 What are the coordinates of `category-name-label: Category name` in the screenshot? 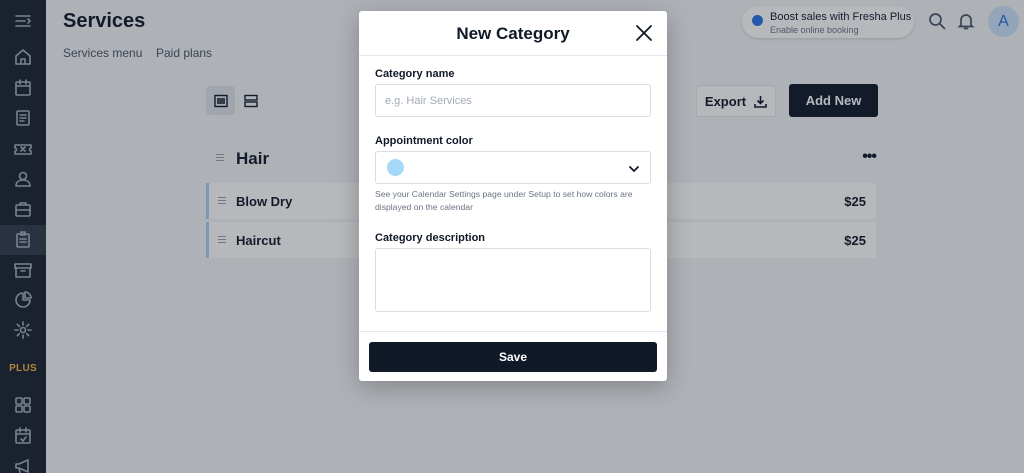 It's located at (415, 74).